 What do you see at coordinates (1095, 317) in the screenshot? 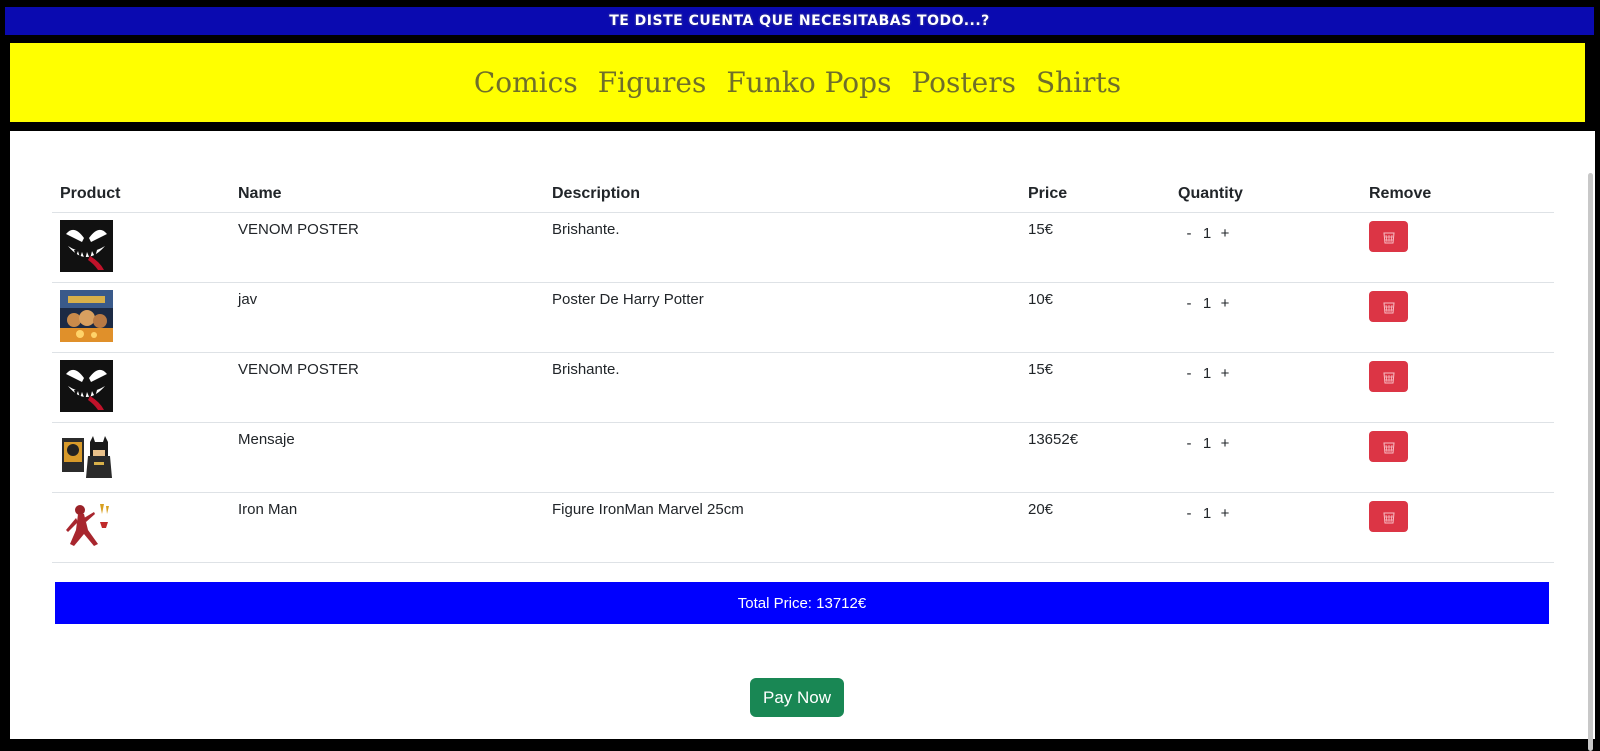
I see `product-price: 10€` at bounding box center [1095, 317].